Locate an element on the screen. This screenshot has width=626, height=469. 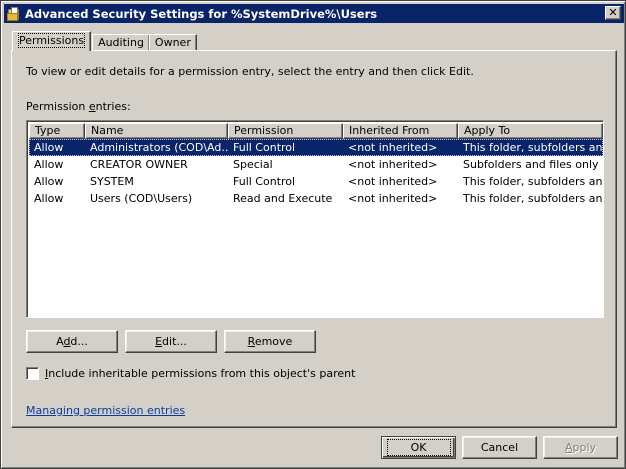
cell-permission: Special is located at coordinates (253, 164).